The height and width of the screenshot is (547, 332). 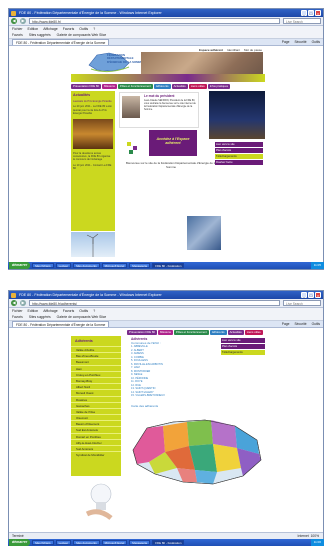 I want to click on sidebar-title: Adhérents, so click(x=84, y=341).